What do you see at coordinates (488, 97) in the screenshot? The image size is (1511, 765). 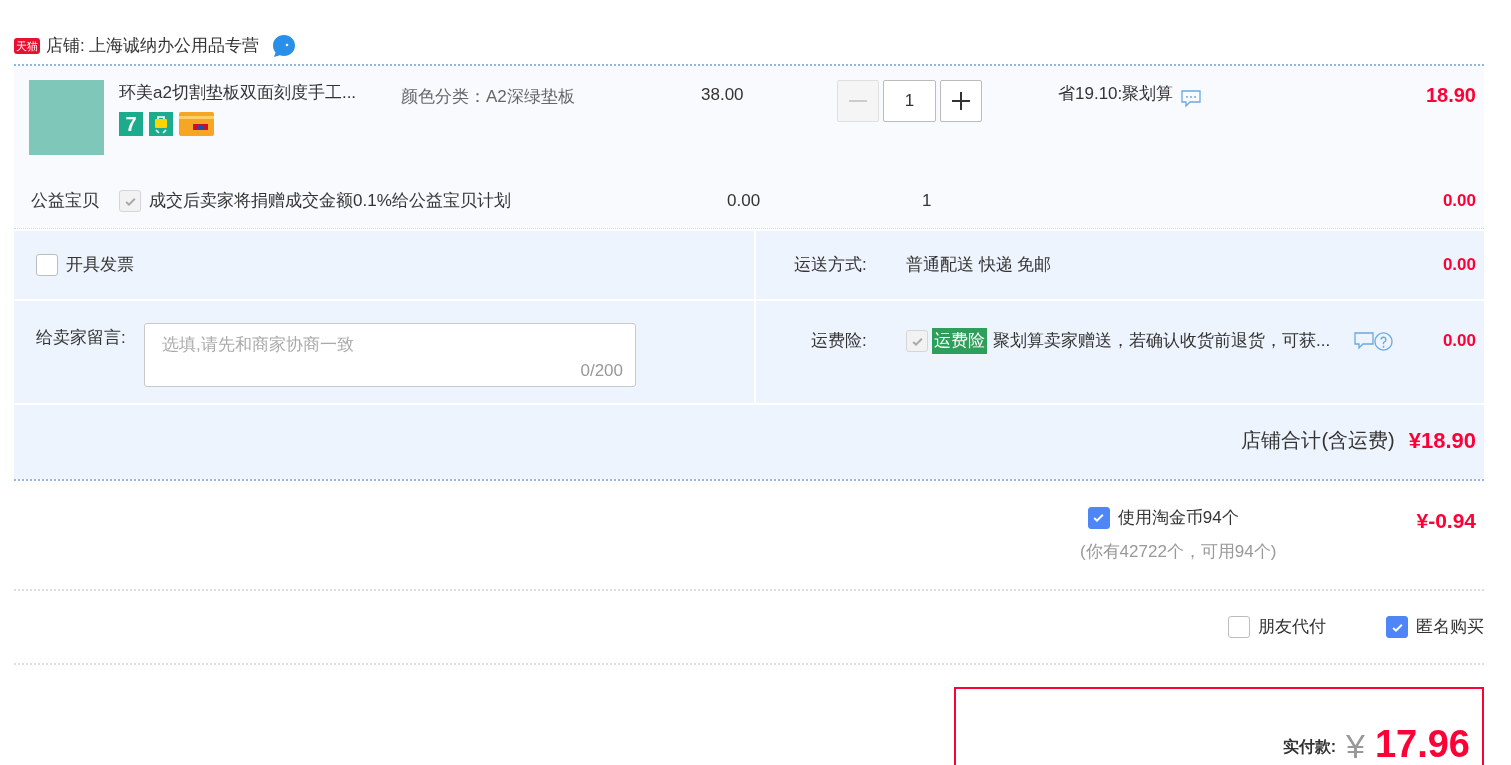 I see `sku-label: 颜色分类：A2深绿垫板` at bounding box center [488, 97].